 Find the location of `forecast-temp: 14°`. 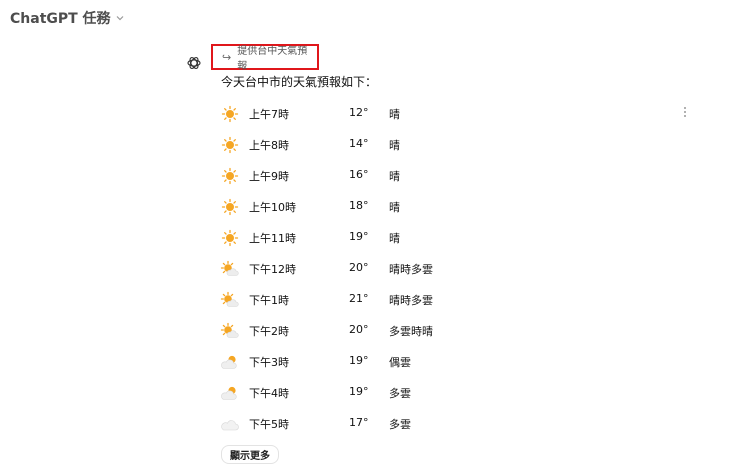

forecast-temp: 14° is located at coordinates (359, 143).